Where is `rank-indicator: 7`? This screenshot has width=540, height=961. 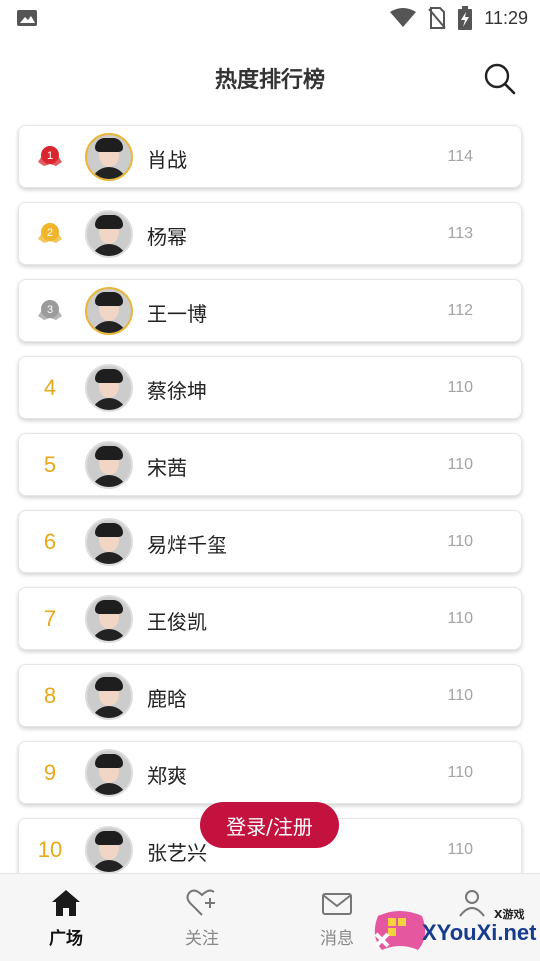
rank-indicator: 7 is located at coordinates (50, 618).